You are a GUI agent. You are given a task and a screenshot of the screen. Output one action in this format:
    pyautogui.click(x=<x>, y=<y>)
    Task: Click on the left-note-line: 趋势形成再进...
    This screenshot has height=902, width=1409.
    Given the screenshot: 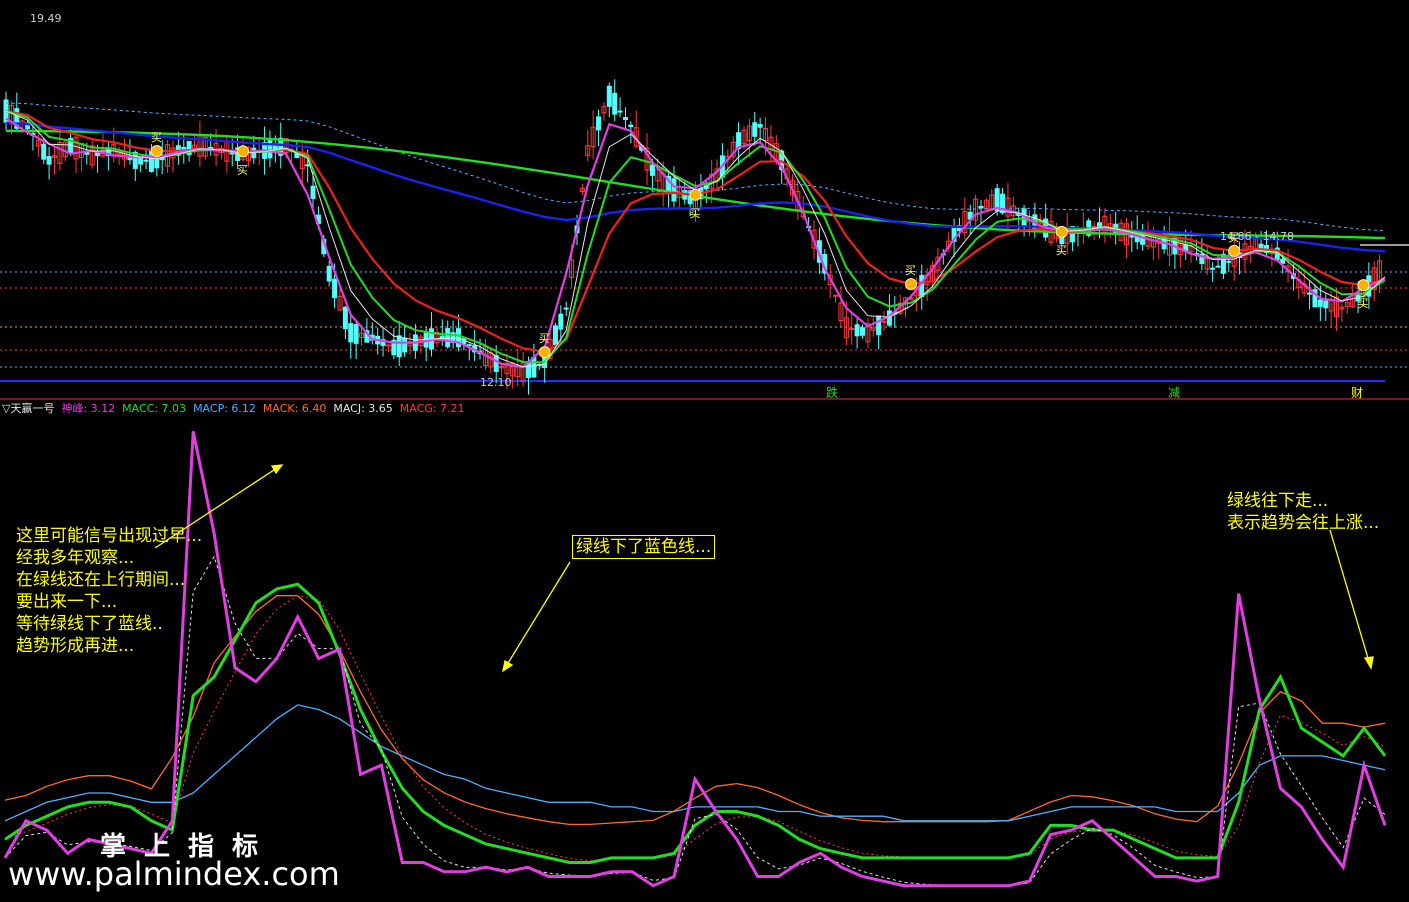 What is the action you would take?
    pyautogui.click(x=75, y=646)
    